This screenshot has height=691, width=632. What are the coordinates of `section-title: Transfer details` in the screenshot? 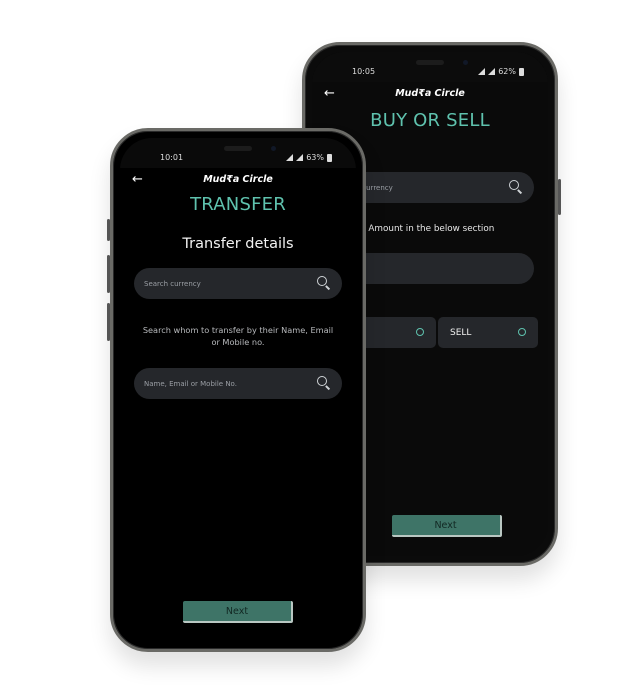 It's located at (238, 244).